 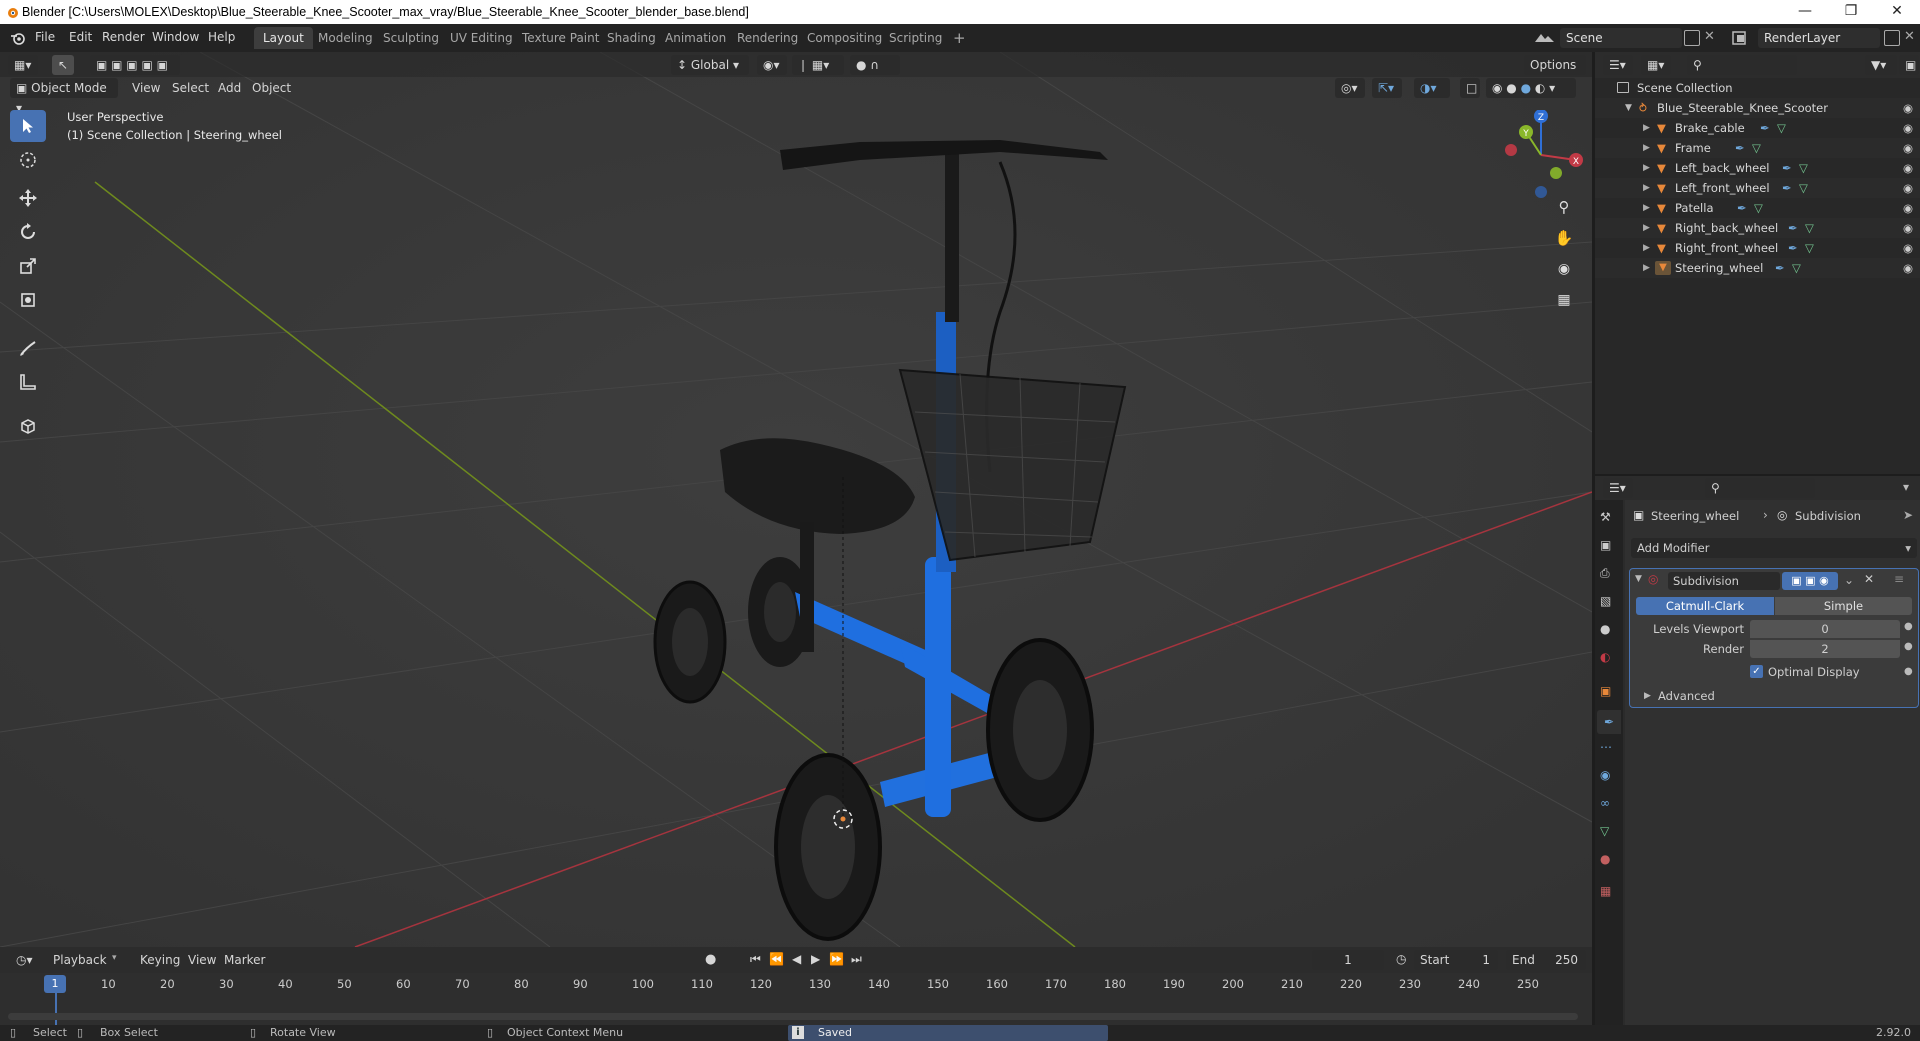 What do you see at coordinates (875, 65) in the screenshot?
I see `proportional-edit-icon: ● ∩` at bounding box center [875, 65].